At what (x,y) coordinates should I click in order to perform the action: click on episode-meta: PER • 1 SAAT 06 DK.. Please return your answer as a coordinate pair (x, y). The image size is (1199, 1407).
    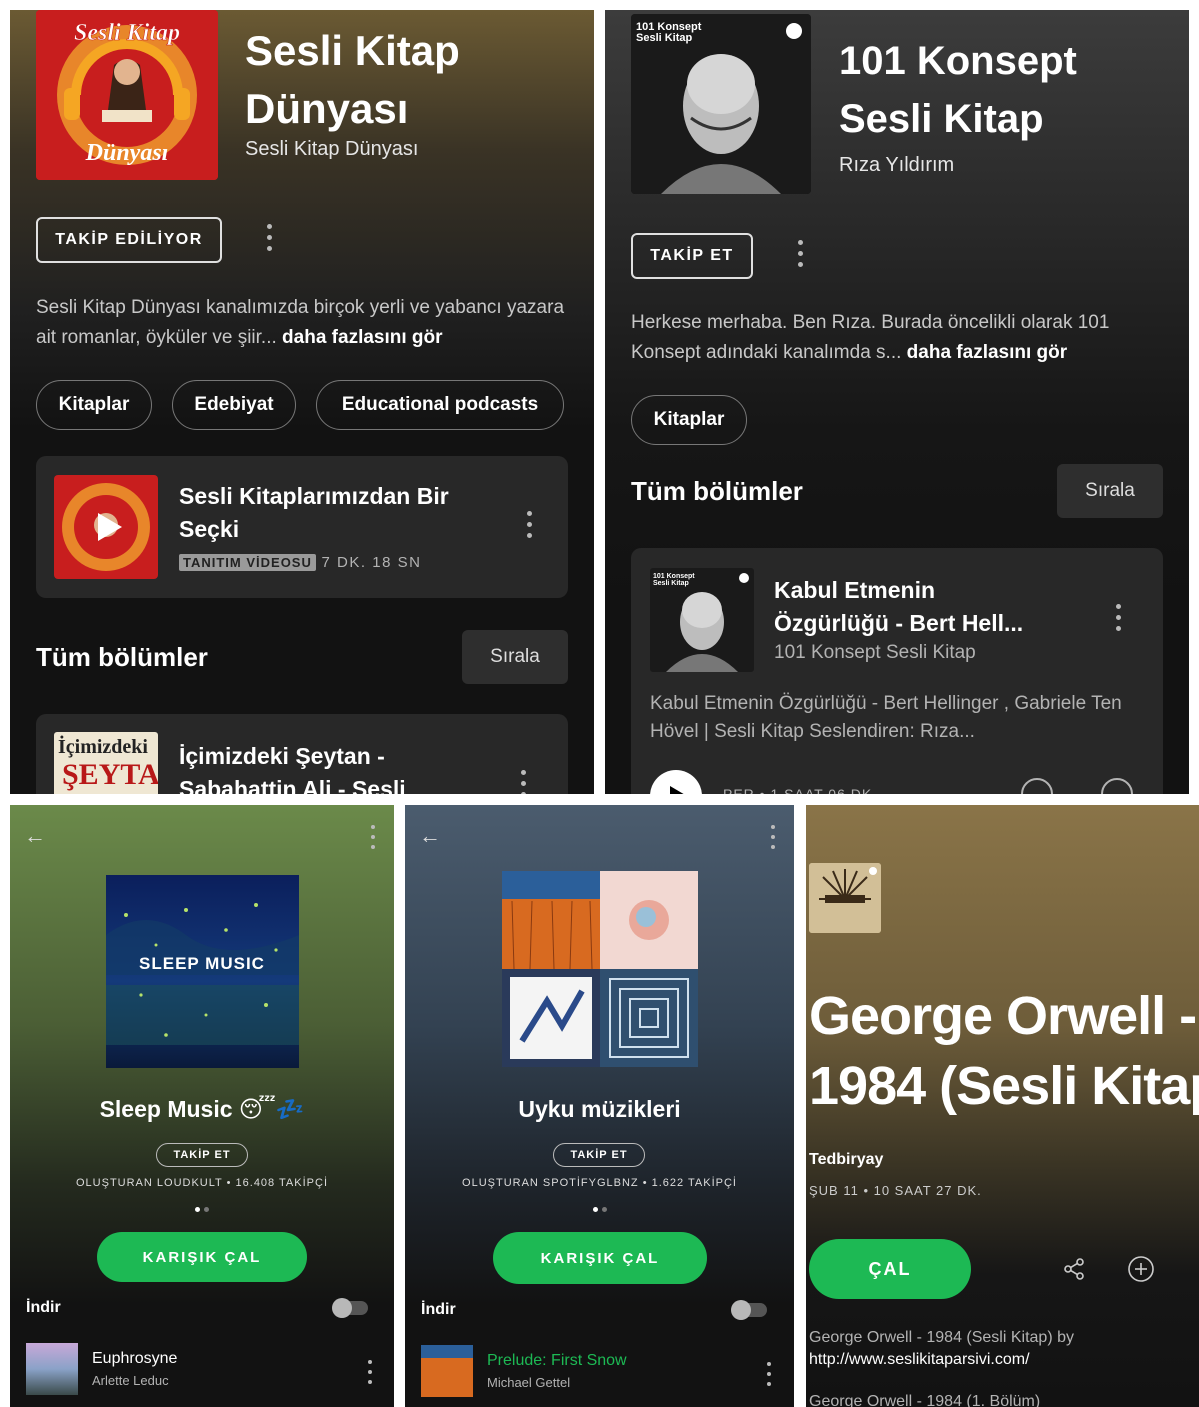
    Looking at the image, I should click on (800, 790).